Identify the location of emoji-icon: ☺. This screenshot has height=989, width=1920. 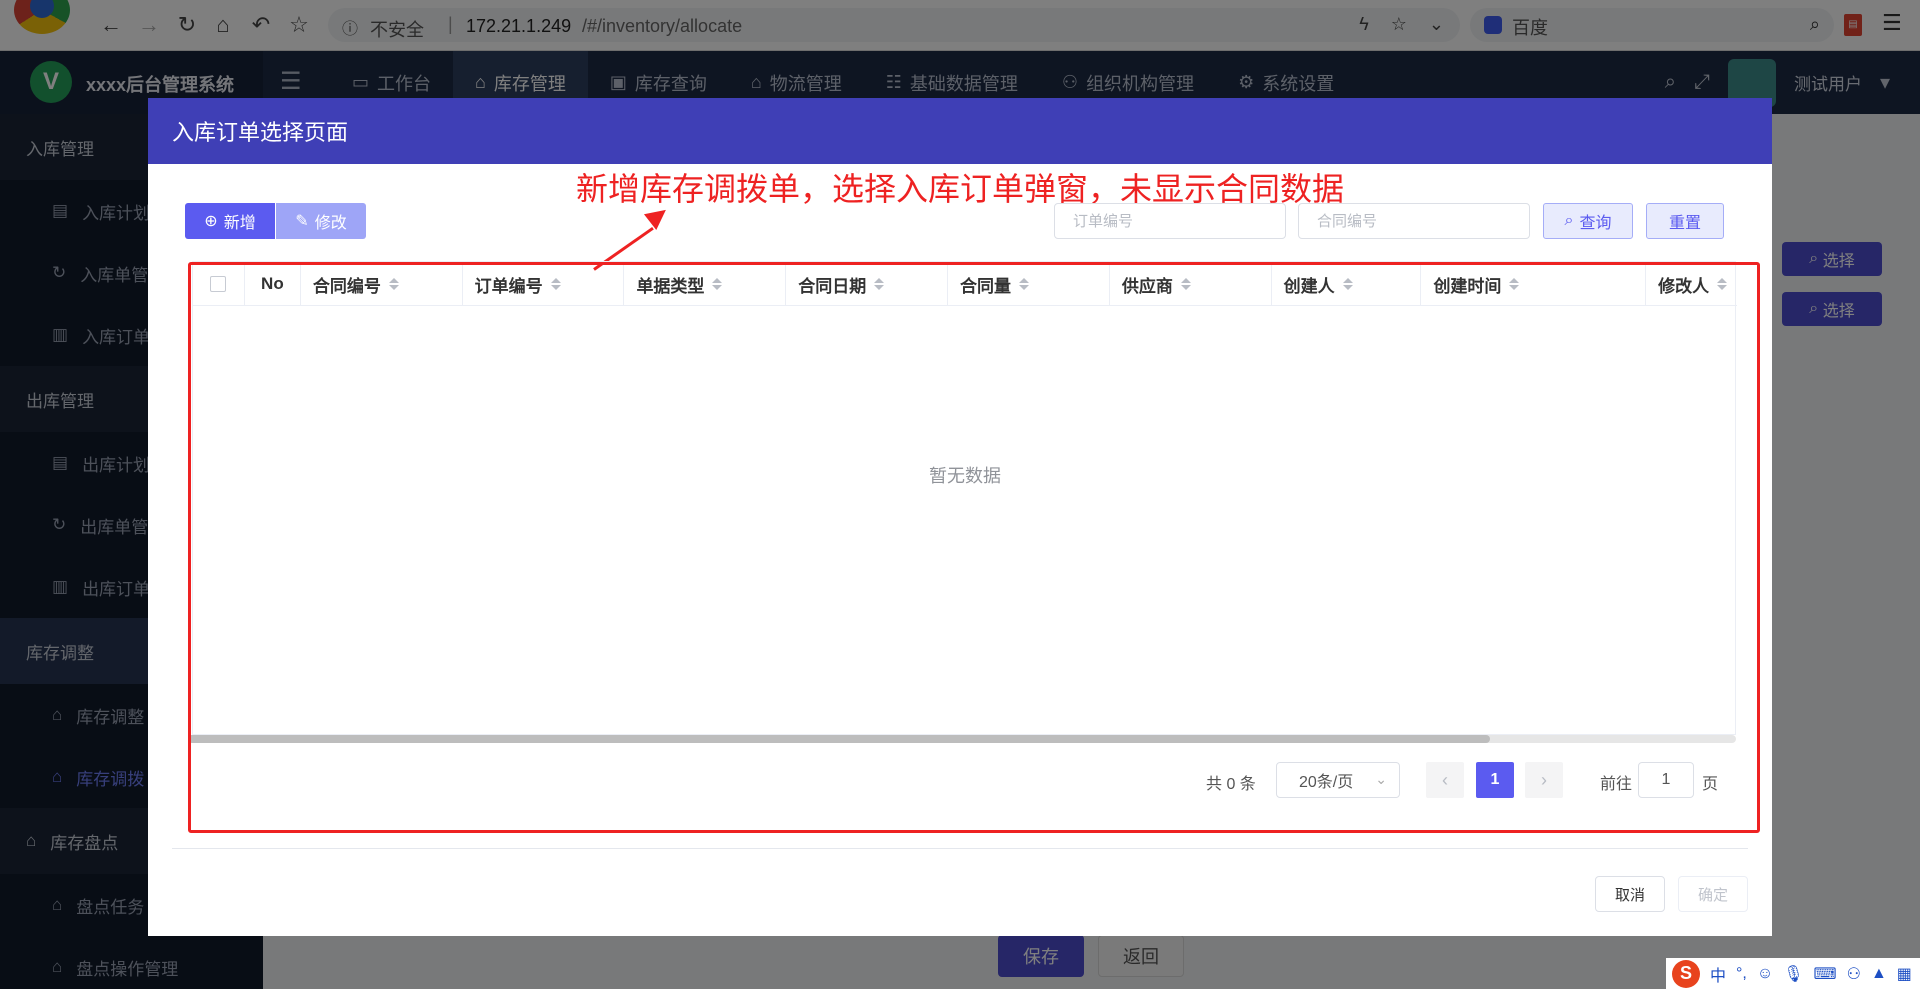
(1765, 974).